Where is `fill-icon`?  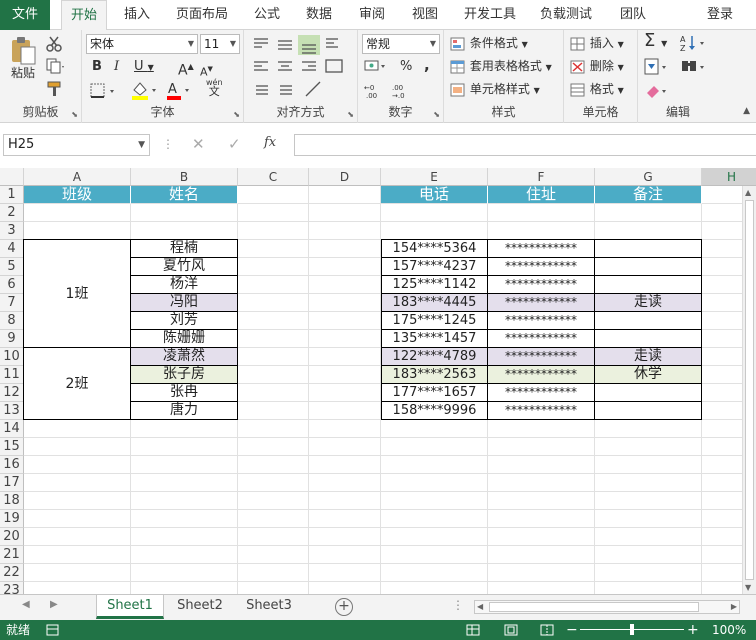
fill-icon is located at coordinates (657, 67).